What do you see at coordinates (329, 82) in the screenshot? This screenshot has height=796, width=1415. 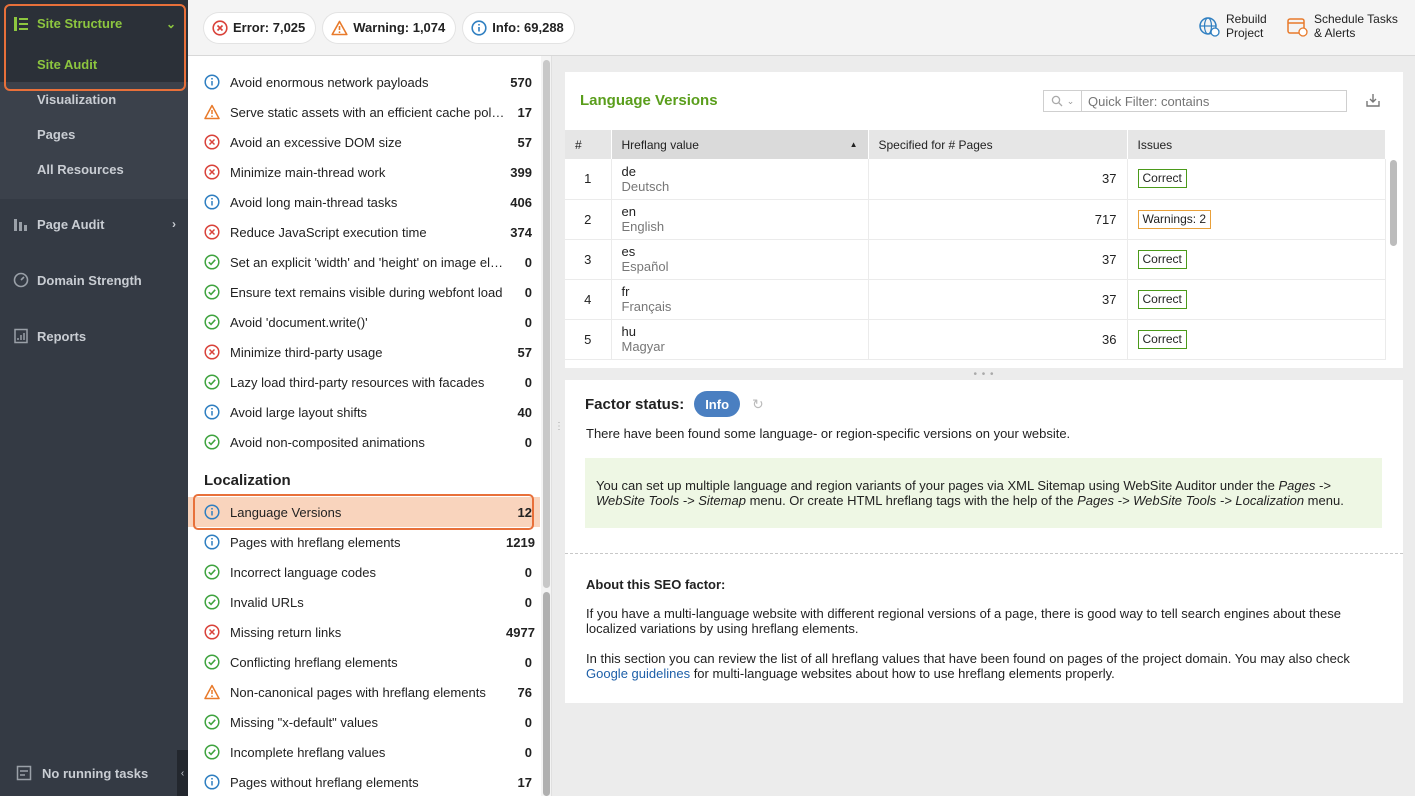 I see `factor-label: Avoid enormous network payloads` at bounding box center [329, 82].